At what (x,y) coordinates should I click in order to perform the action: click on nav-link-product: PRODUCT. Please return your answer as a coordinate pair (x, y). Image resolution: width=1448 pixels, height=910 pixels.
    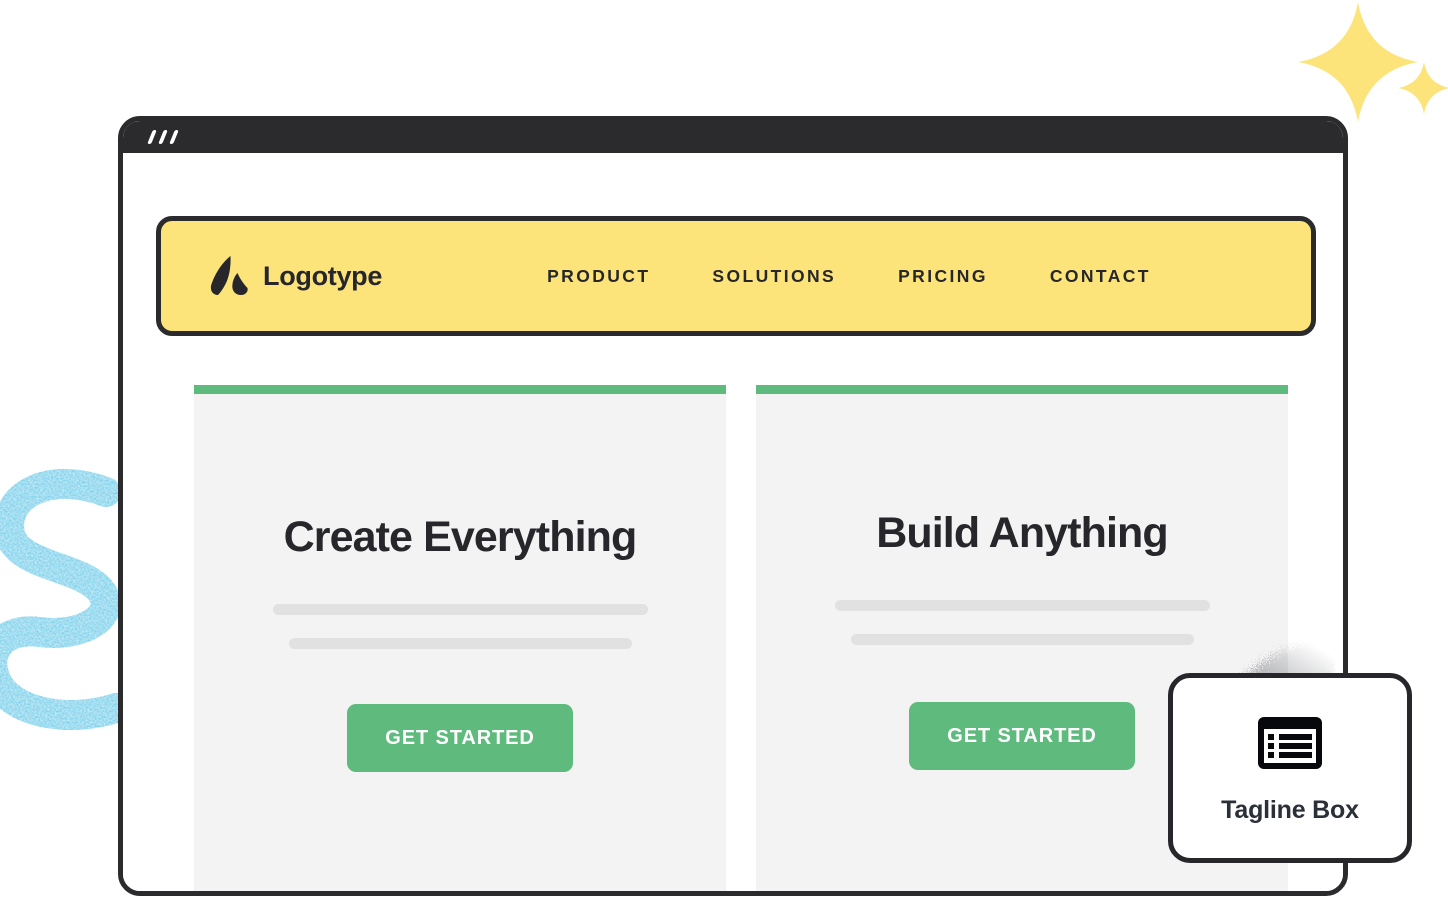
    Looking at the image, I should click on (598, 276).